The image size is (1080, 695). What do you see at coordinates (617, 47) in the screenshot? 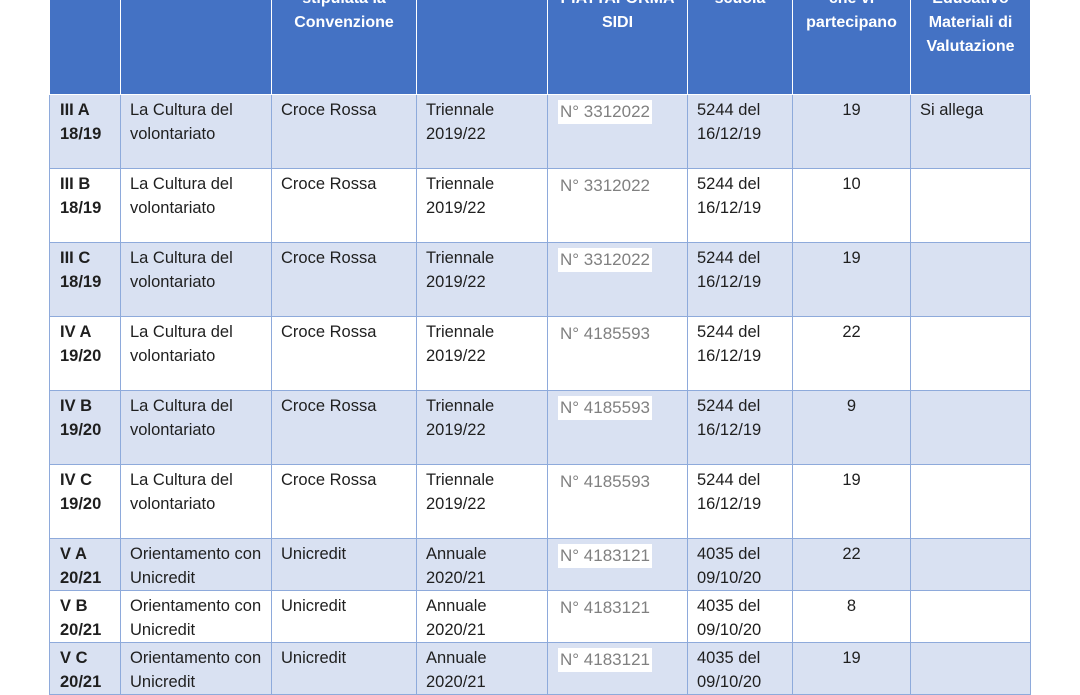
I see `header-cell-sidi: PIATTAFORMA SIDI` at bounding box center [617, 47].